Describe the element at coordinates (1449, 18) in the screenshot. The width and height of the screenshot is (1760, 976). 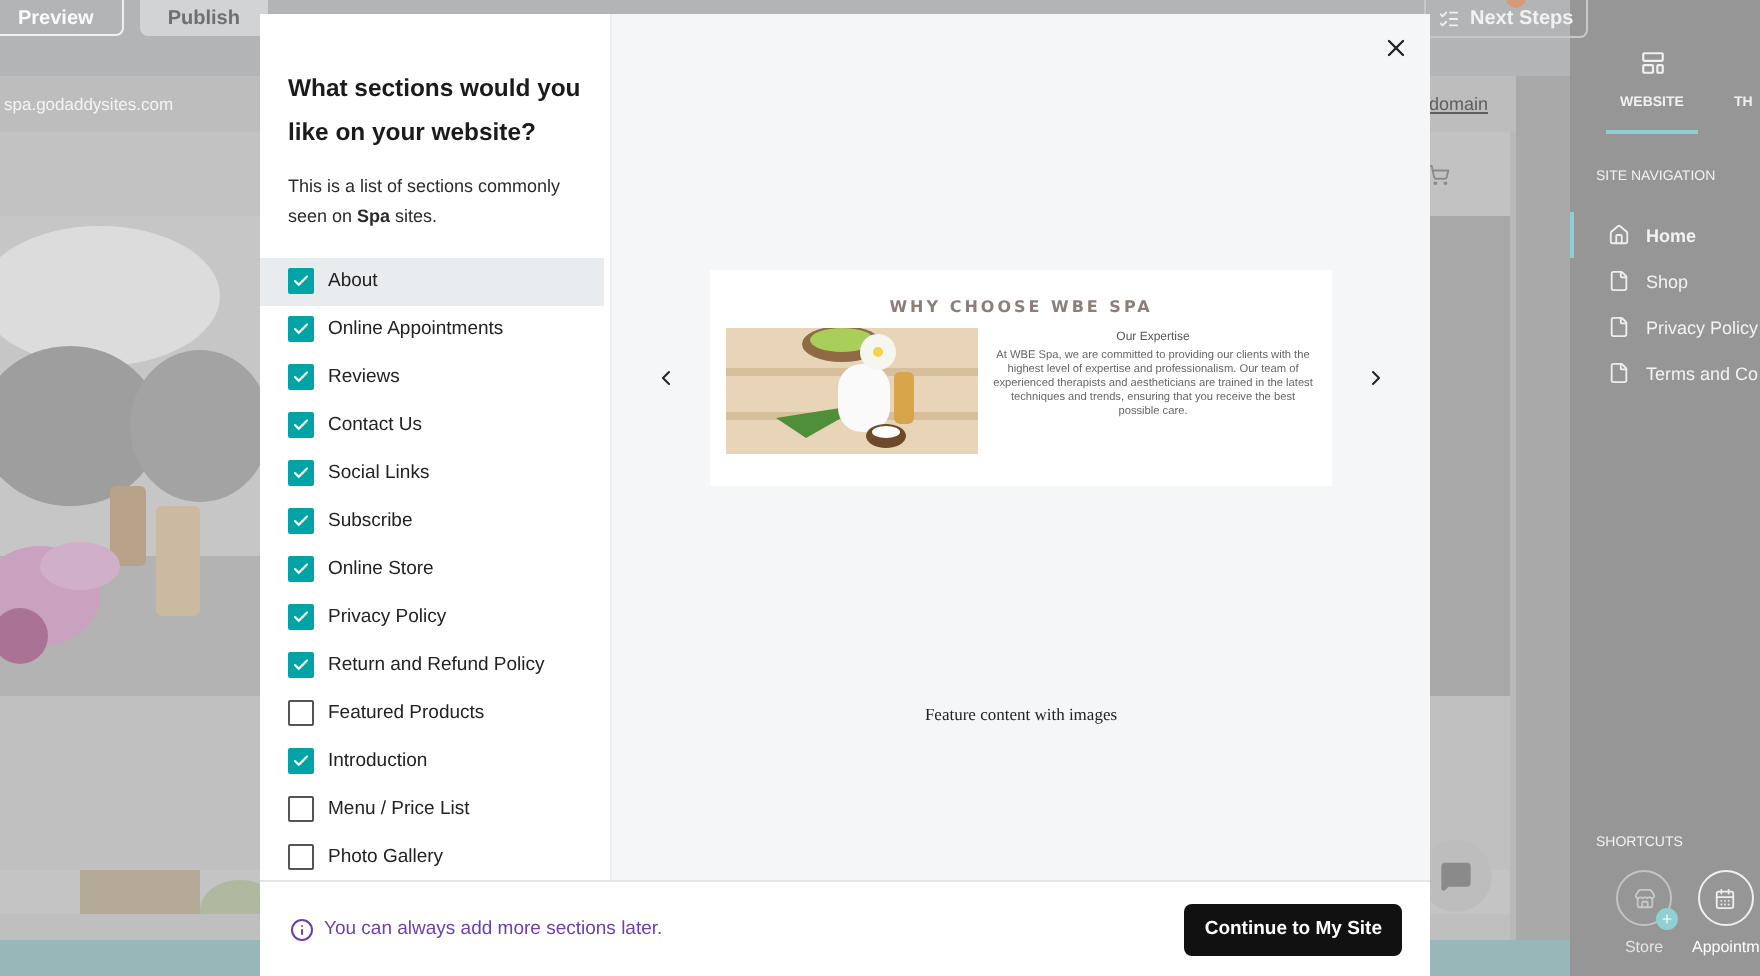
I see `checklist-icon` at that location.